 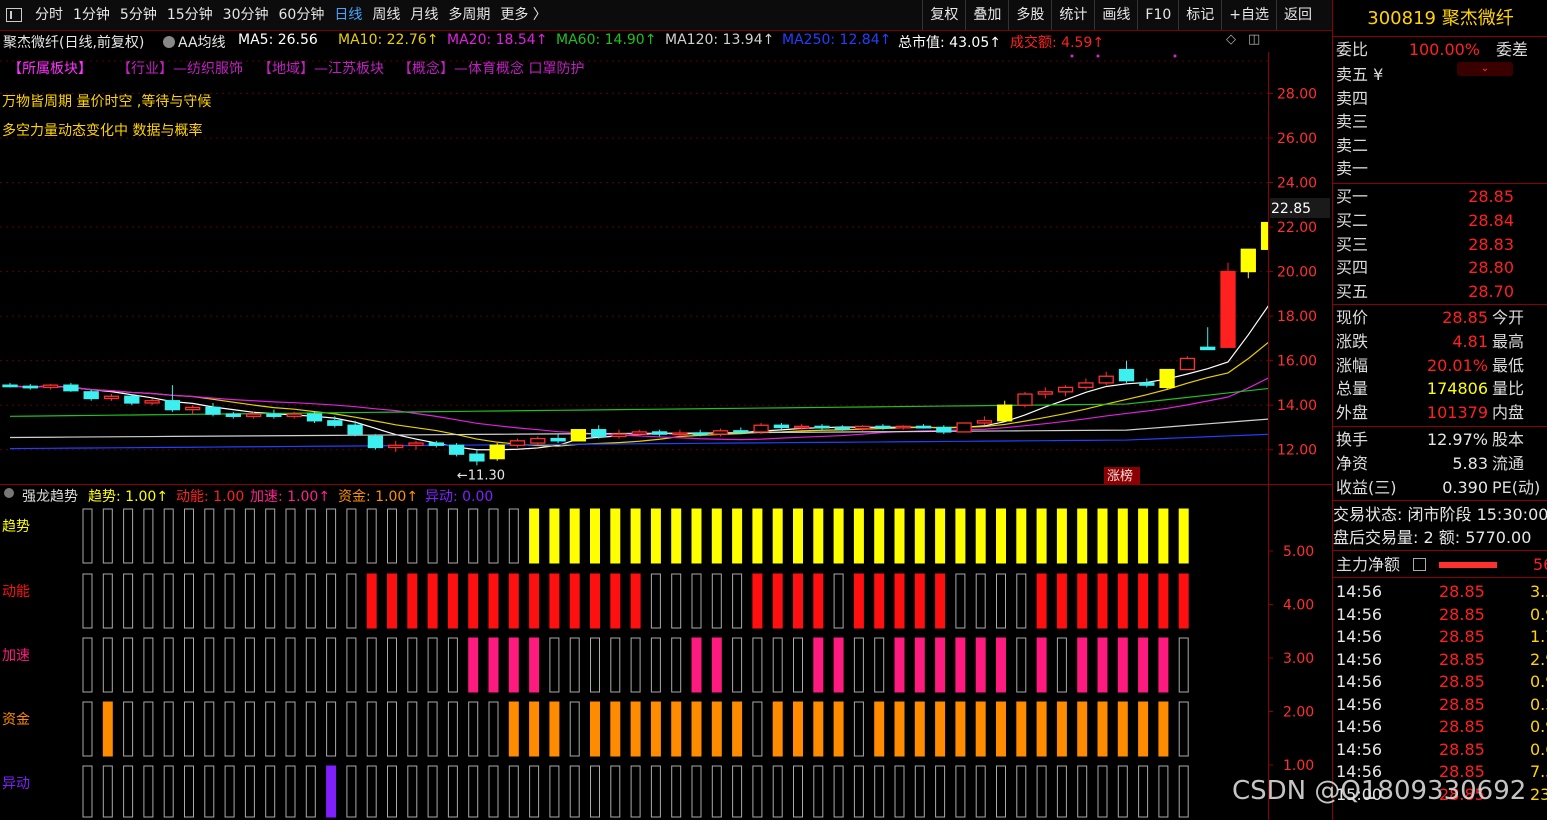 I want to click on stat-row: 现价 28.85 今开, so click(x=1440, y=317).